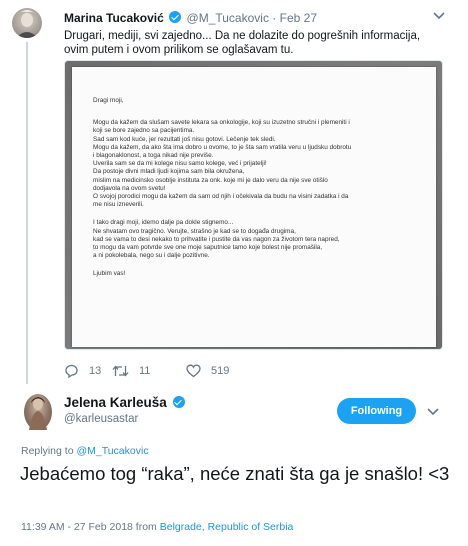 This screenshot has width=468, height=546. I want to click on following-button: Following, so click(376, 411).